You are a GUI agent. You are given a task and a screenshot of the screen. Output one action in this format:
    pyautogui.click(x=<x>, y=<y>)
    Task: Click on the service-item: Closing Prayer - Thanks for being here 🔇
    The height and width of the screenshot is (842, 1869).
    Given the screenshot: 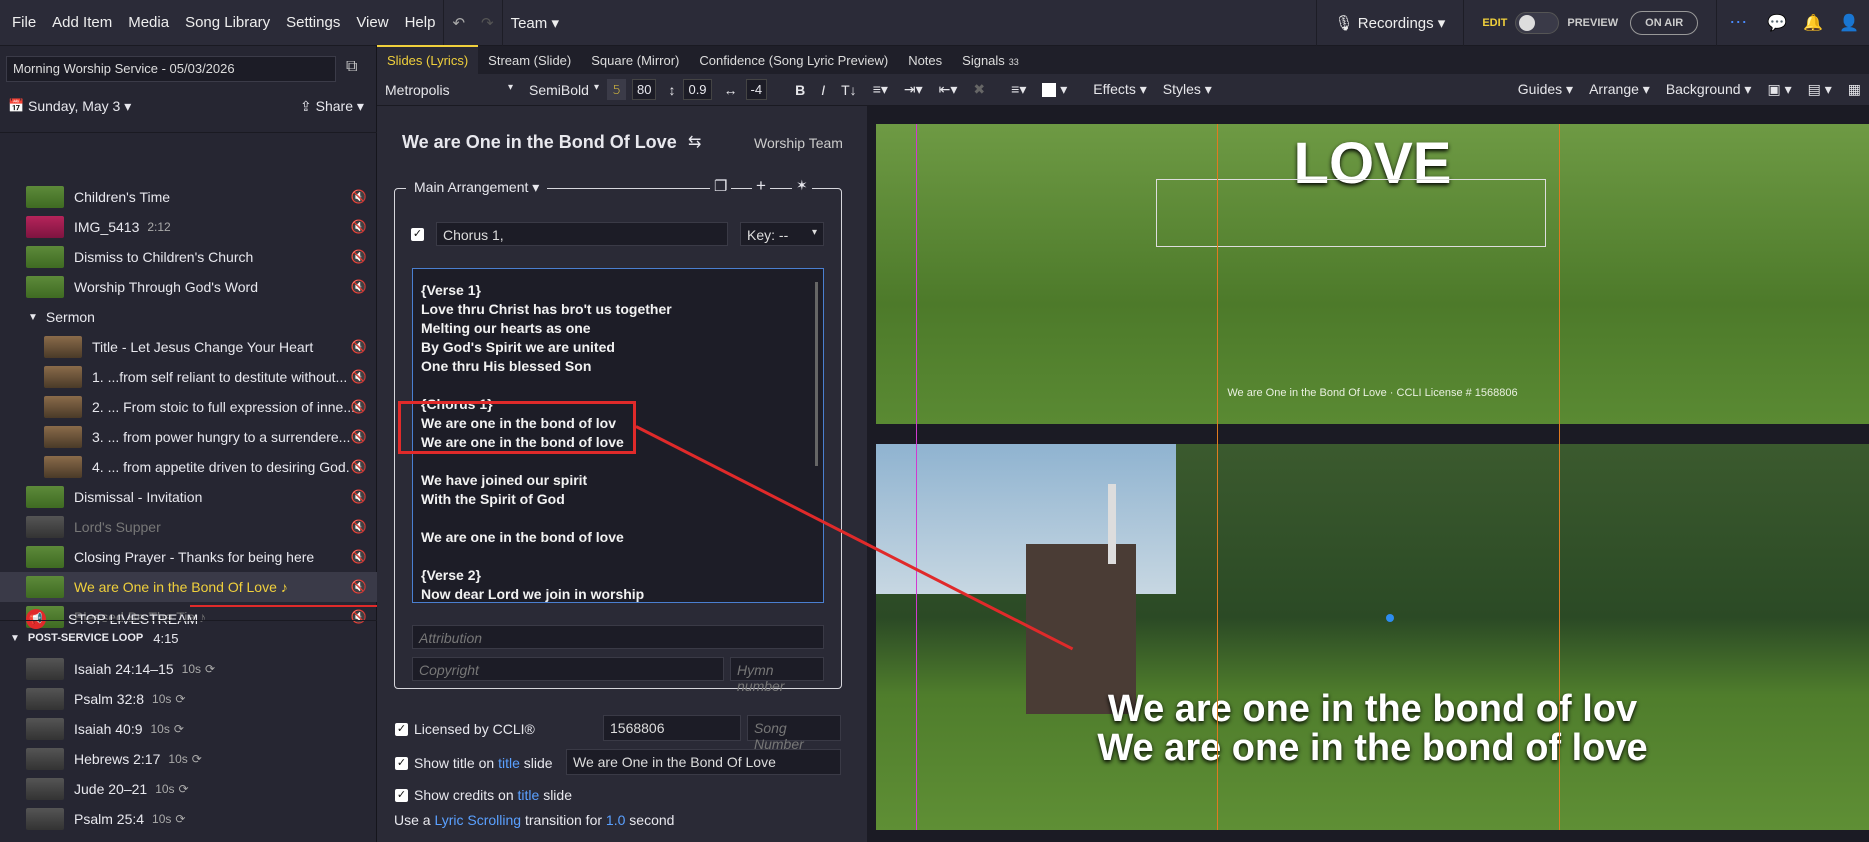 What is the action you would take?
    pyautogui.click(x=188, y=557)
    